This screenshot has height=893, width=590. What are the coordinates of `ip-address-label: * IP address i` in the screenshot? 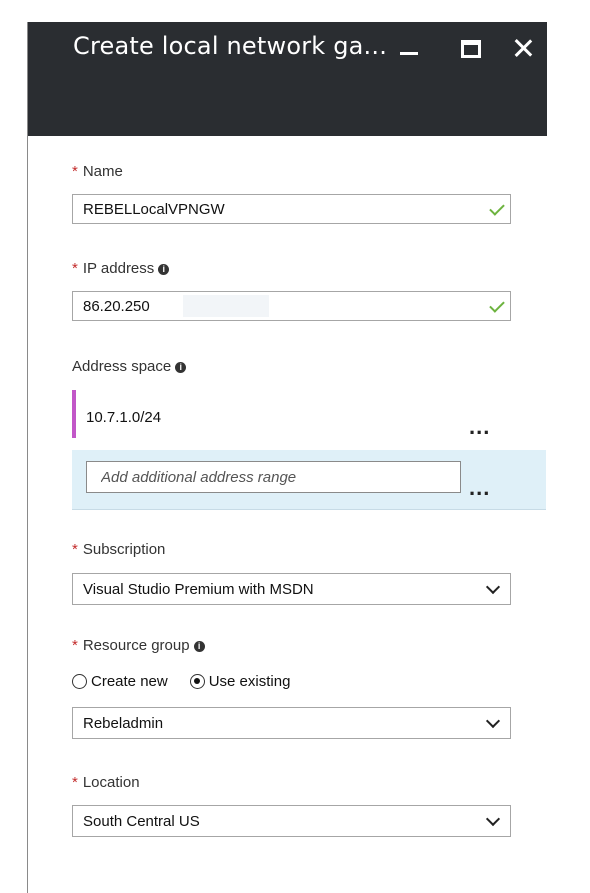 It's located at (121, 268).